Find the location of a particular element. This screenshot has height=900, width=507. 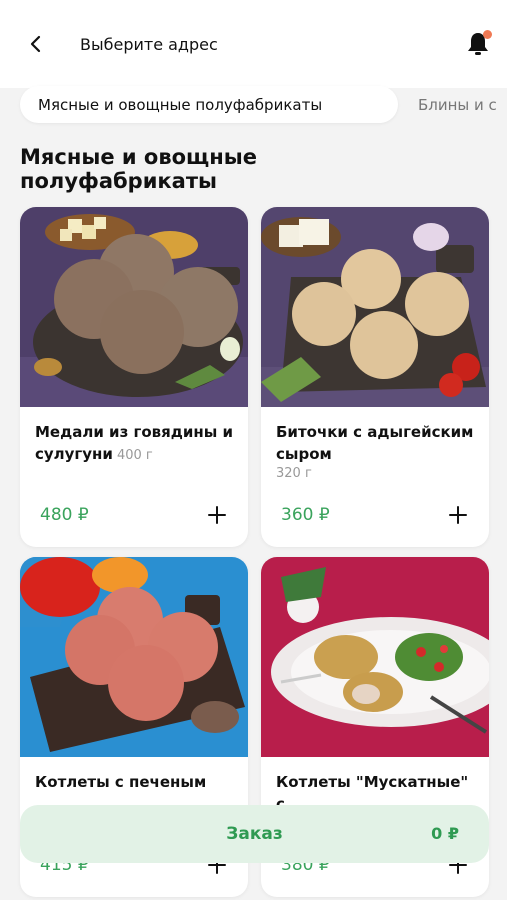

product-title: Медали из говядины и сулугуни 400 г is located at coordinates (137, 444).